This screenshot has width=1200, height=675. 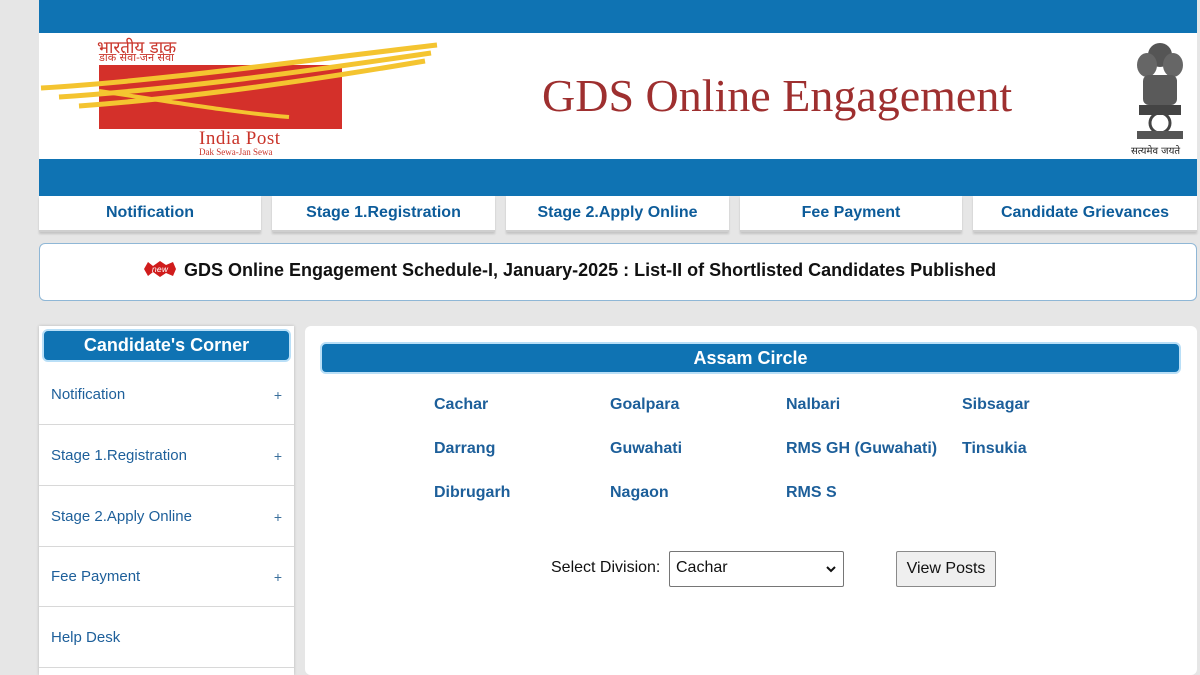 What do you see at coordinates (646, 449) in the screenshot?
I see `division-link-guwahati: Guwahati` at bounding box center [646, 449].